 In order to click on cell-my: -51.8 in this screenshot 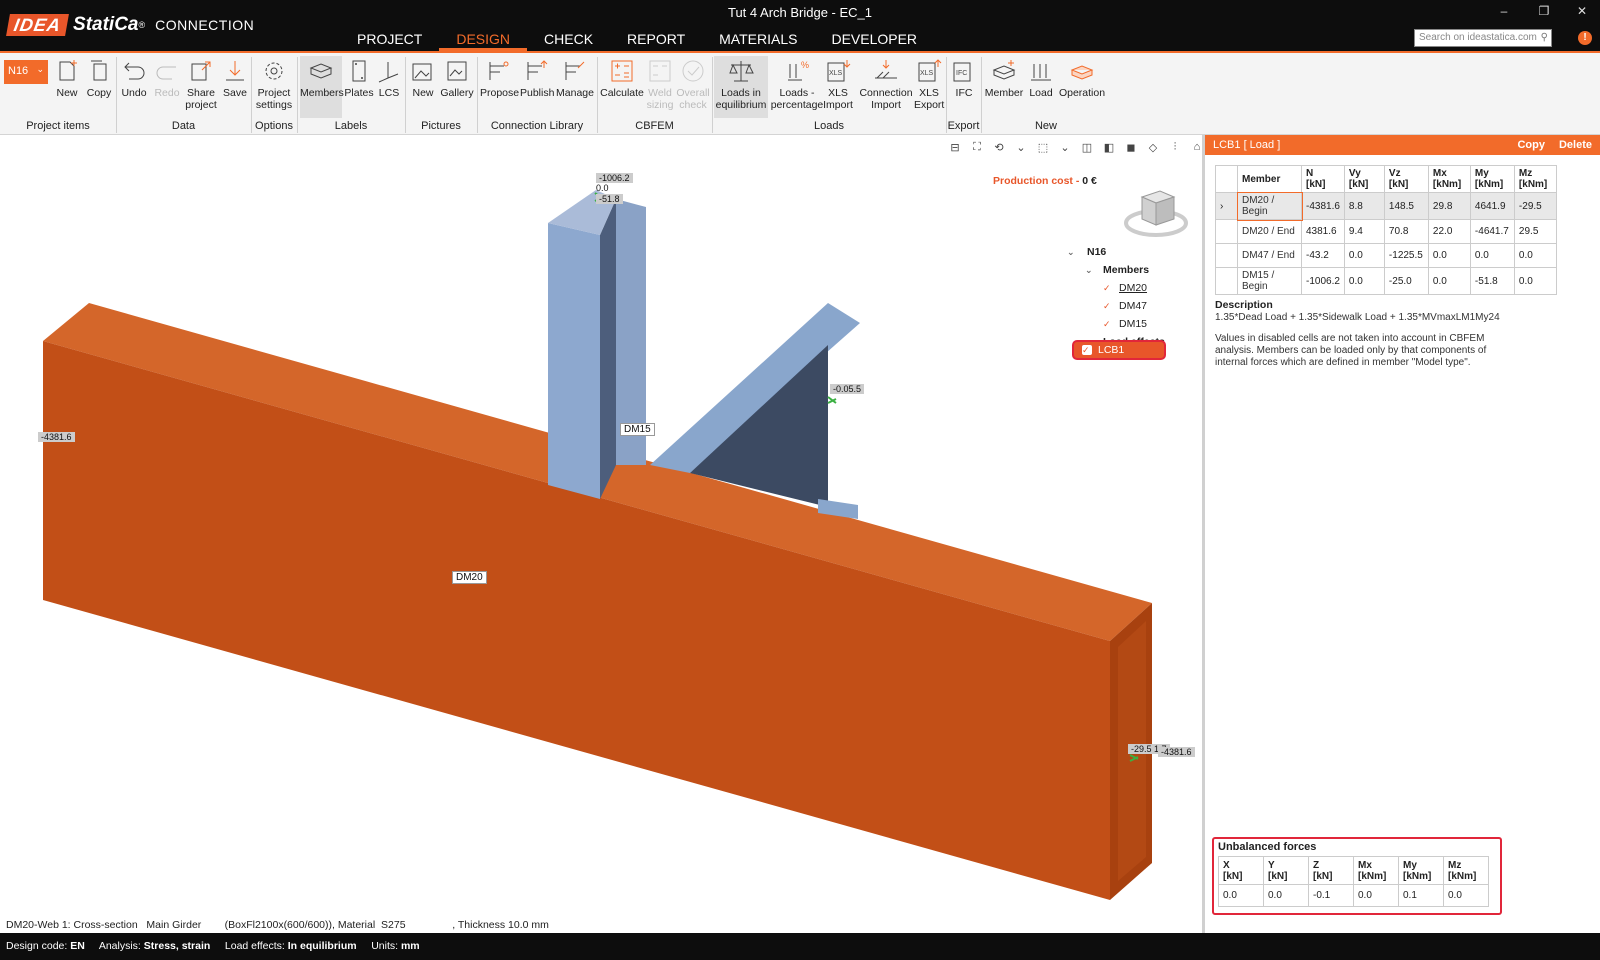, I will do `click(1492, 281)`.